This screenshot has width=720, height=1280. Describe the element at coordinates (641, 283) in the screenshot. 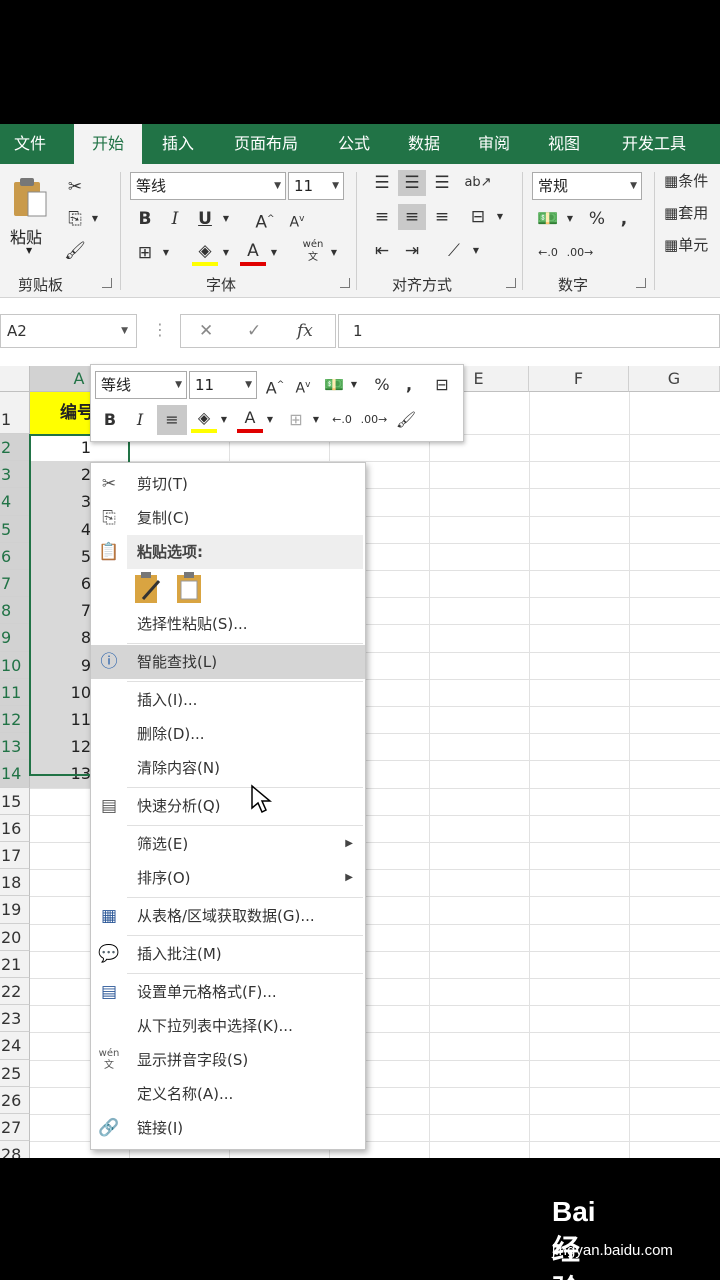

I see `number-launcher-icon` at that location.